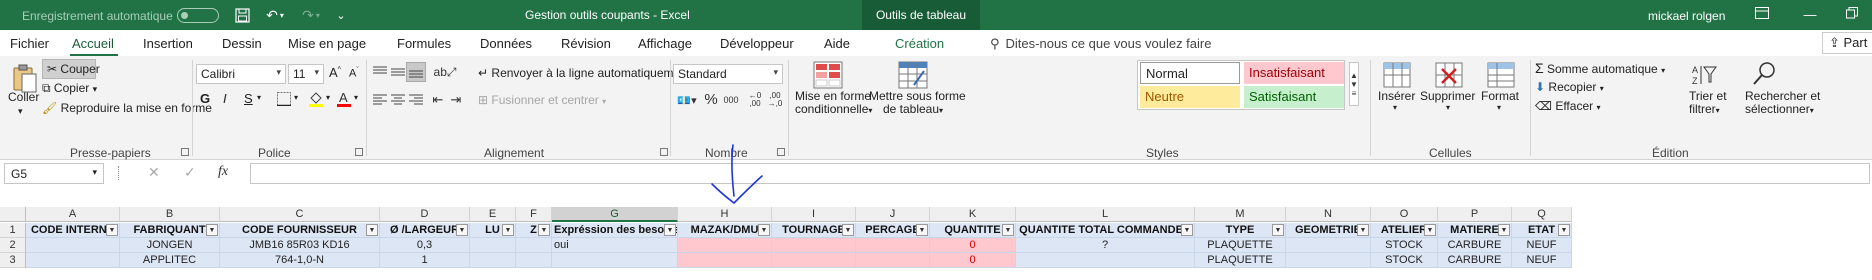 This screenshot has height=280, width=1872. Describe the element at coordinates (93, 43) in the screenshot. I see `tab-accueil: Accueil` at that location.